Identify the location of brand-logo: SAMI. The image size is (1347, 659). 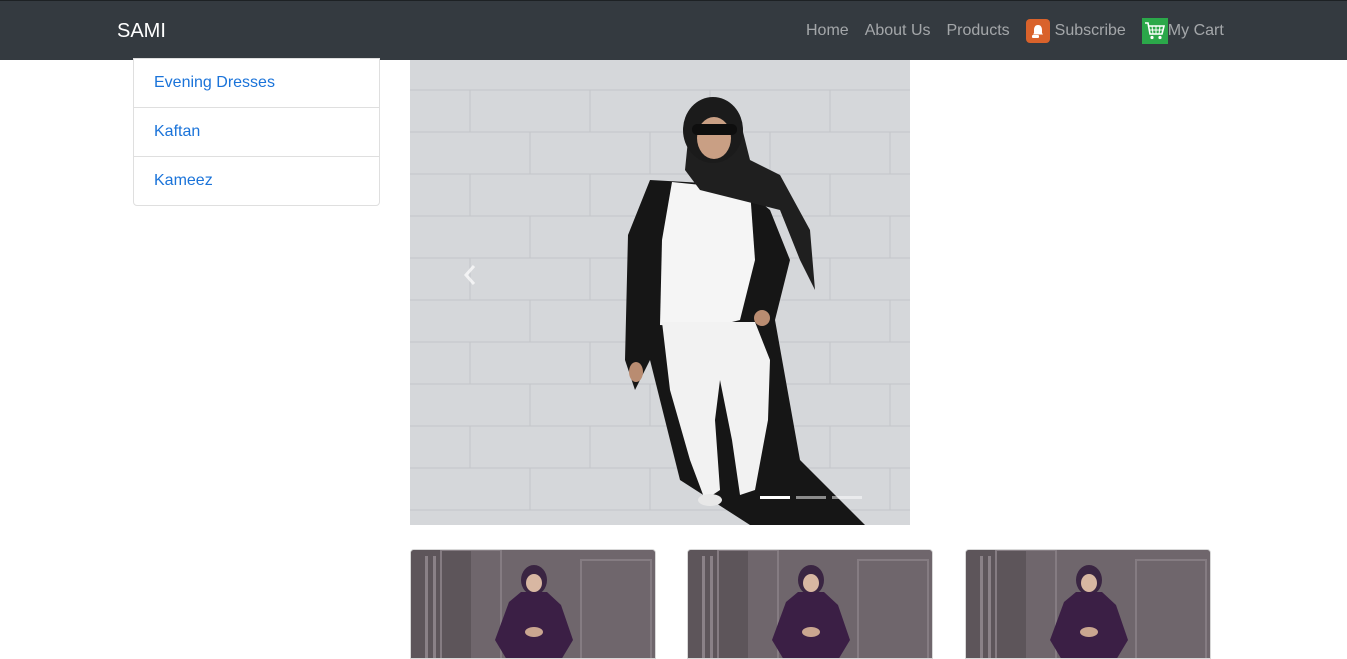
(141, 31).